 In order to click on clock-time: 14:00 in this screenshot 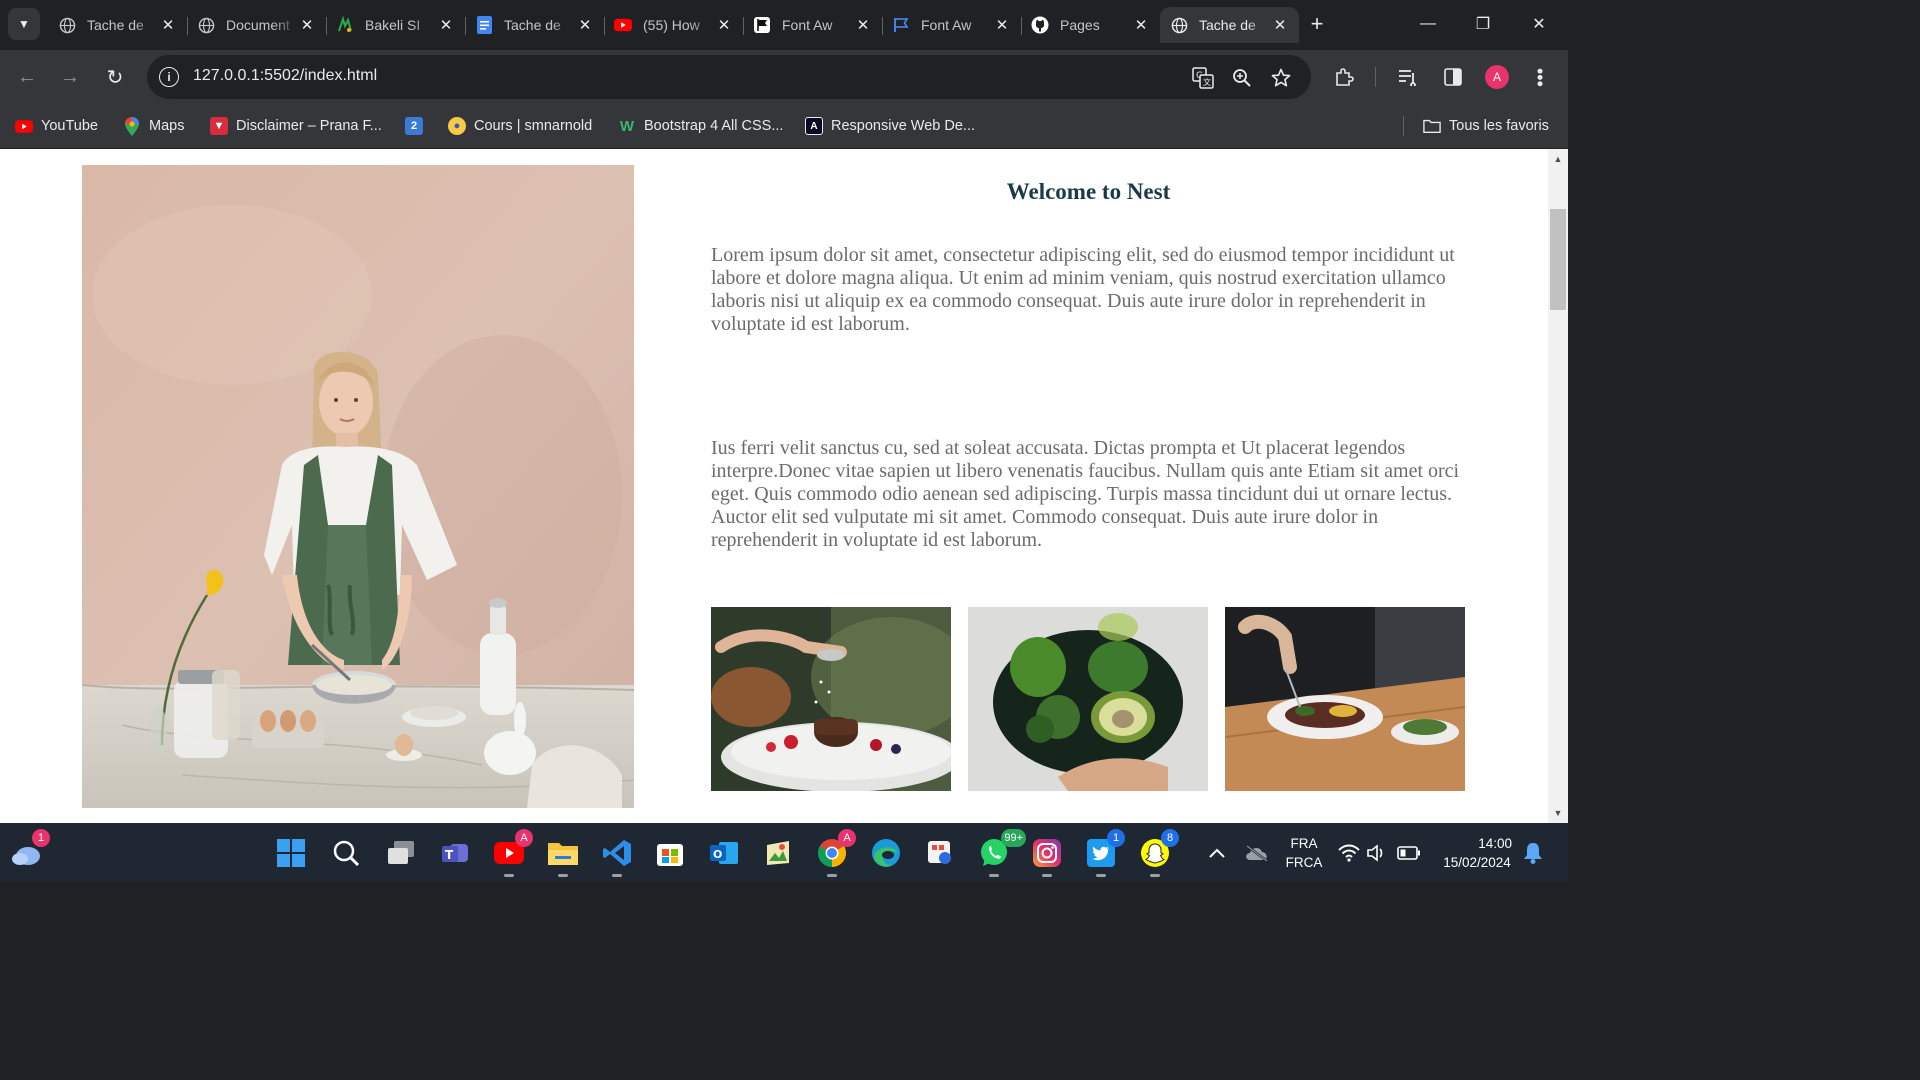, I will do `click(1495, 843)`.